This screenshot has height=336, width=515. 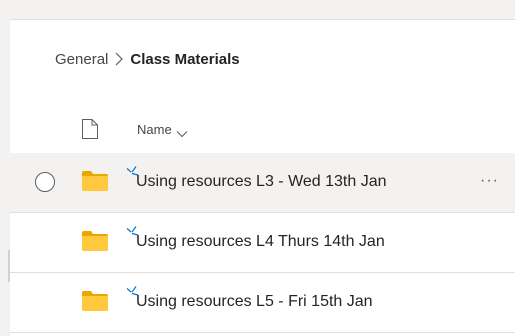 I want to click on more-actions-icon: ···, so click(x=489, y=181).